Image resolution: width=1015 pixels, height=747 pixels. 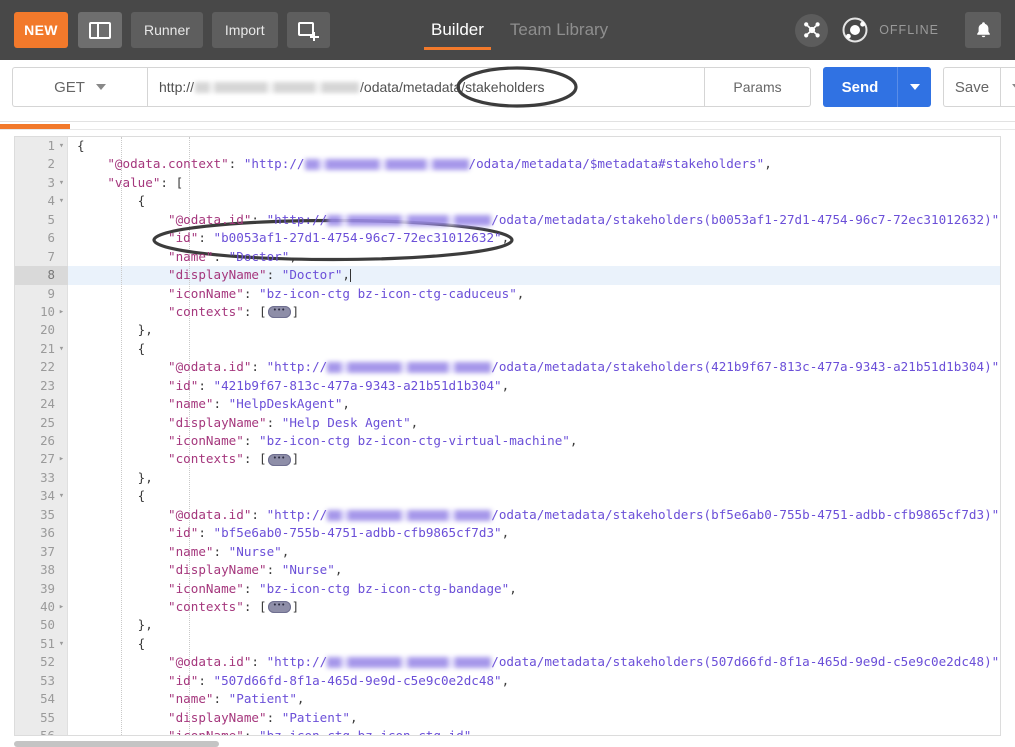 What do you see at coordinates (520, 311) in the screenshot?
I see `code-line: 10▸ "contexts": []` at bounding box center [520, 311].